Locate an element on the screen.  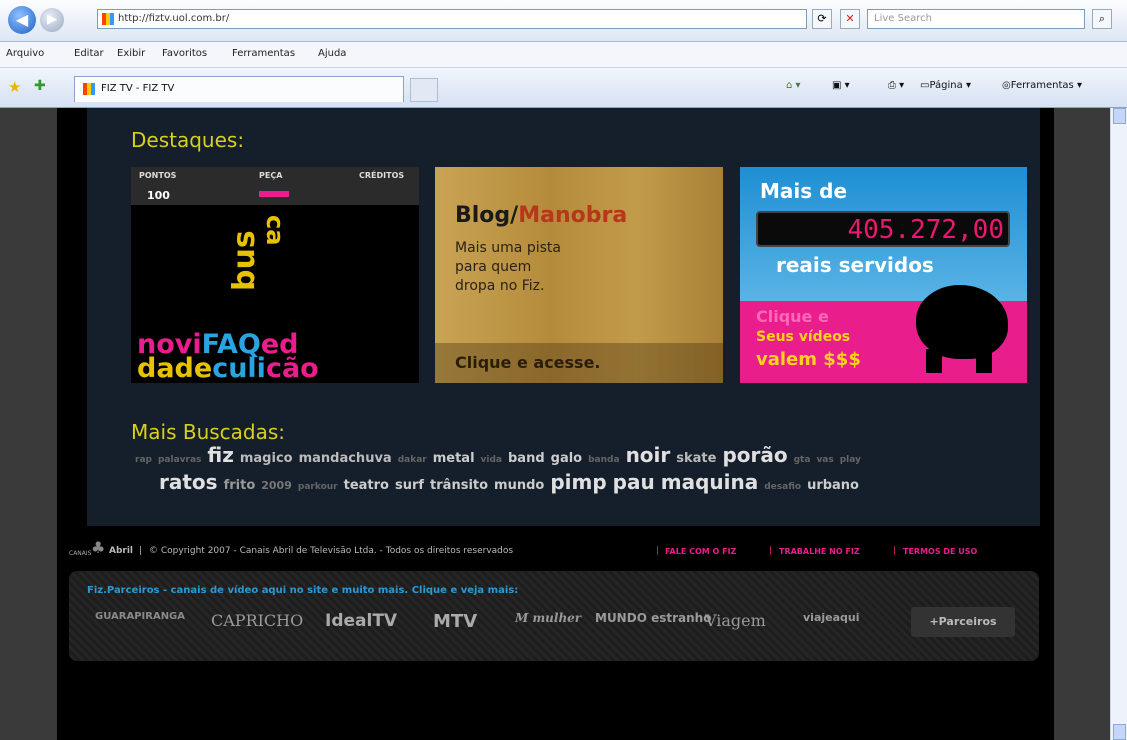
busca-word-1: bus is located at coordinates (244, 260).